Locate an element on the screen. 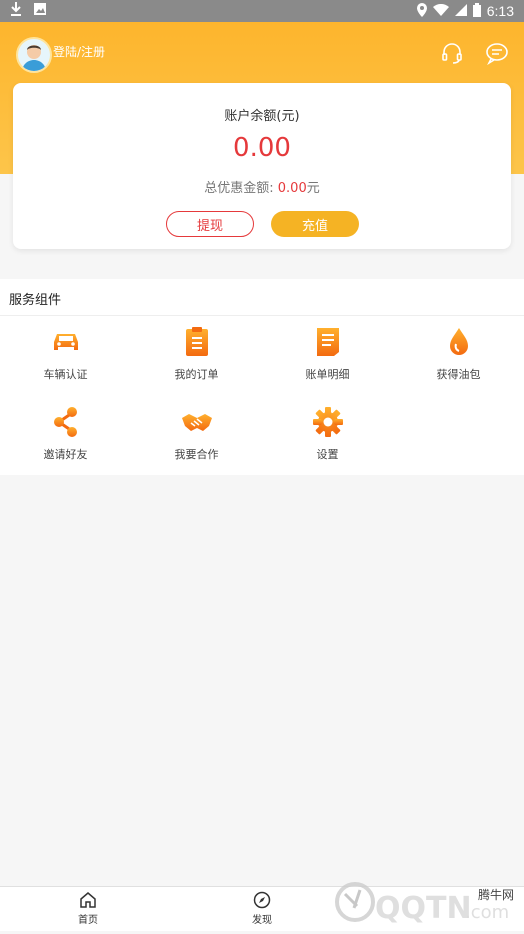 This screenshot has width=524, height=934. status-bar: 6:13 is located at coordinates (262, 11).